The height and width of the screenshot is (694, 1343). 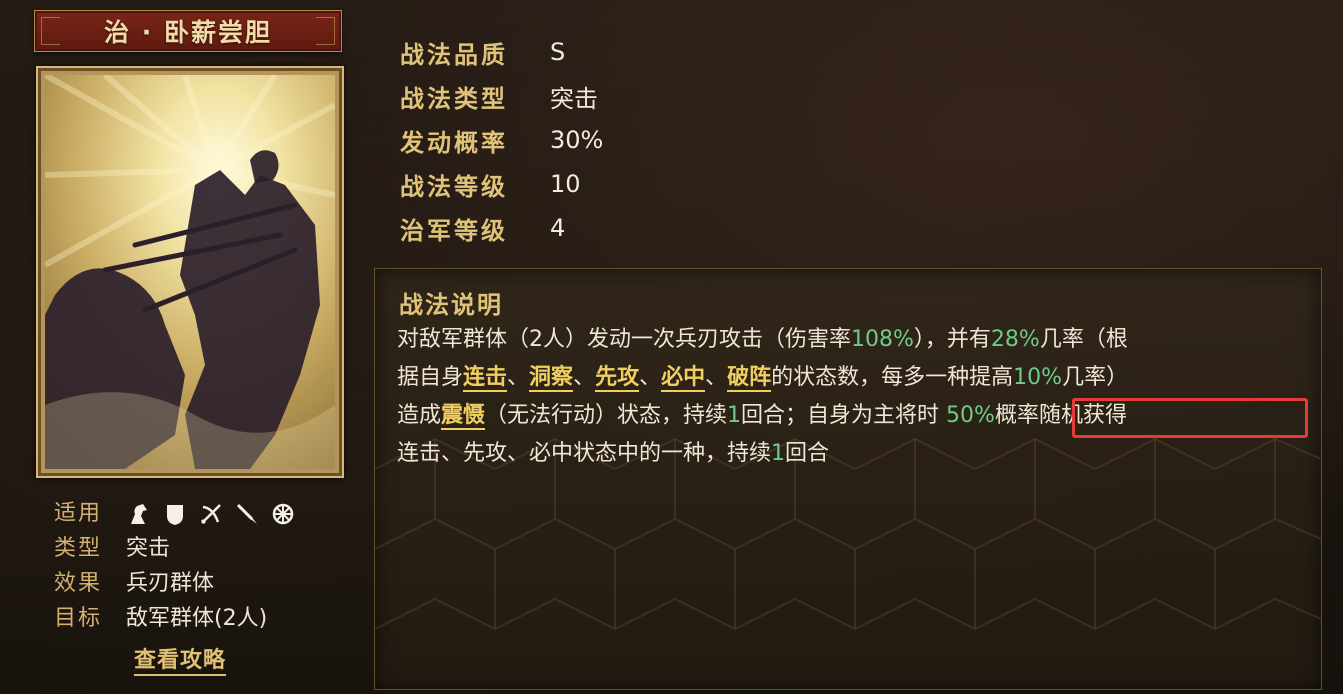 I want to click on description-line: 对敌军群体（2人）发动一次兵刃攻击（伤害率108%），并有28%几率（根, so click(x=857, y=340).